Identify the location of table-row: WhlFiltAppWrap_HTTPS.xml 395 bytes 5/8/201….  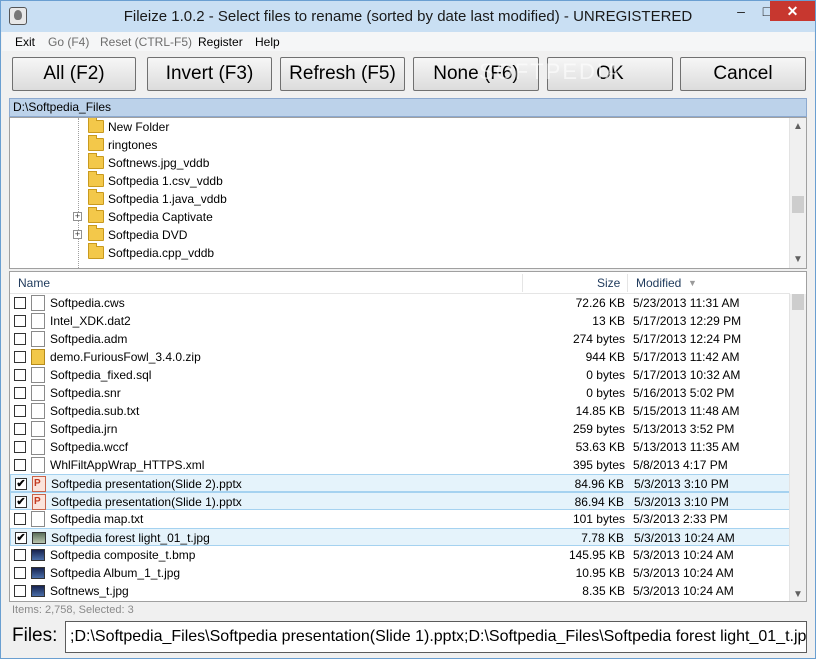
(400, 465).